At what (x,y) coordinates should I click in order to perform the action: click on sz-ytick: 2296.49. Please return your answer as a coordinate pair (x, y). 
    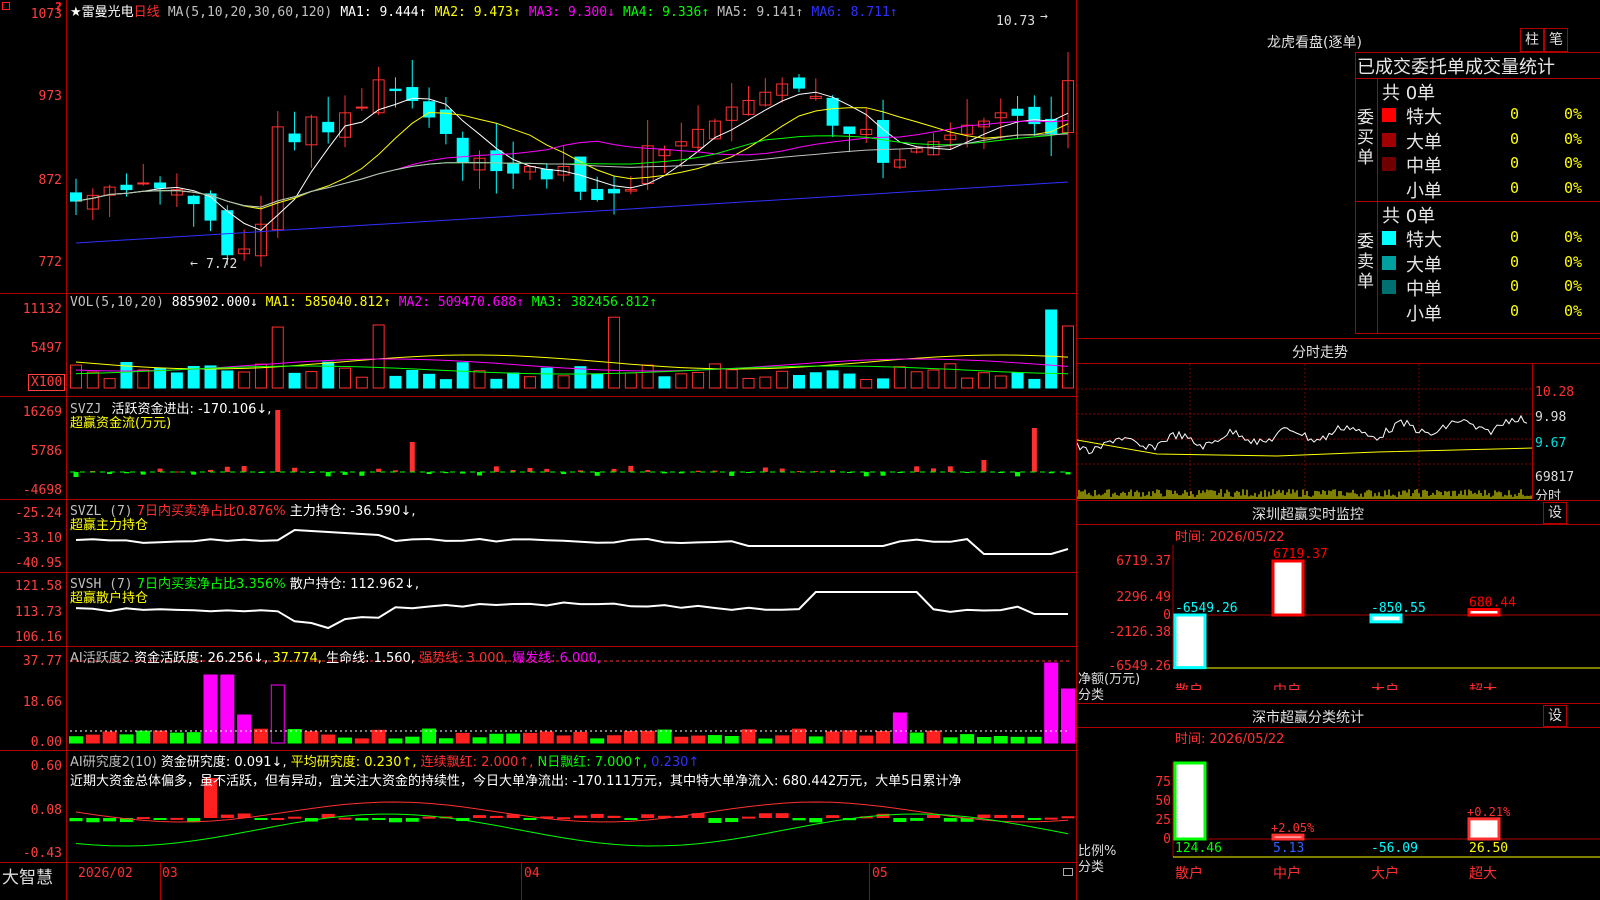
    Looking at the image, I should click on (1143, 597).